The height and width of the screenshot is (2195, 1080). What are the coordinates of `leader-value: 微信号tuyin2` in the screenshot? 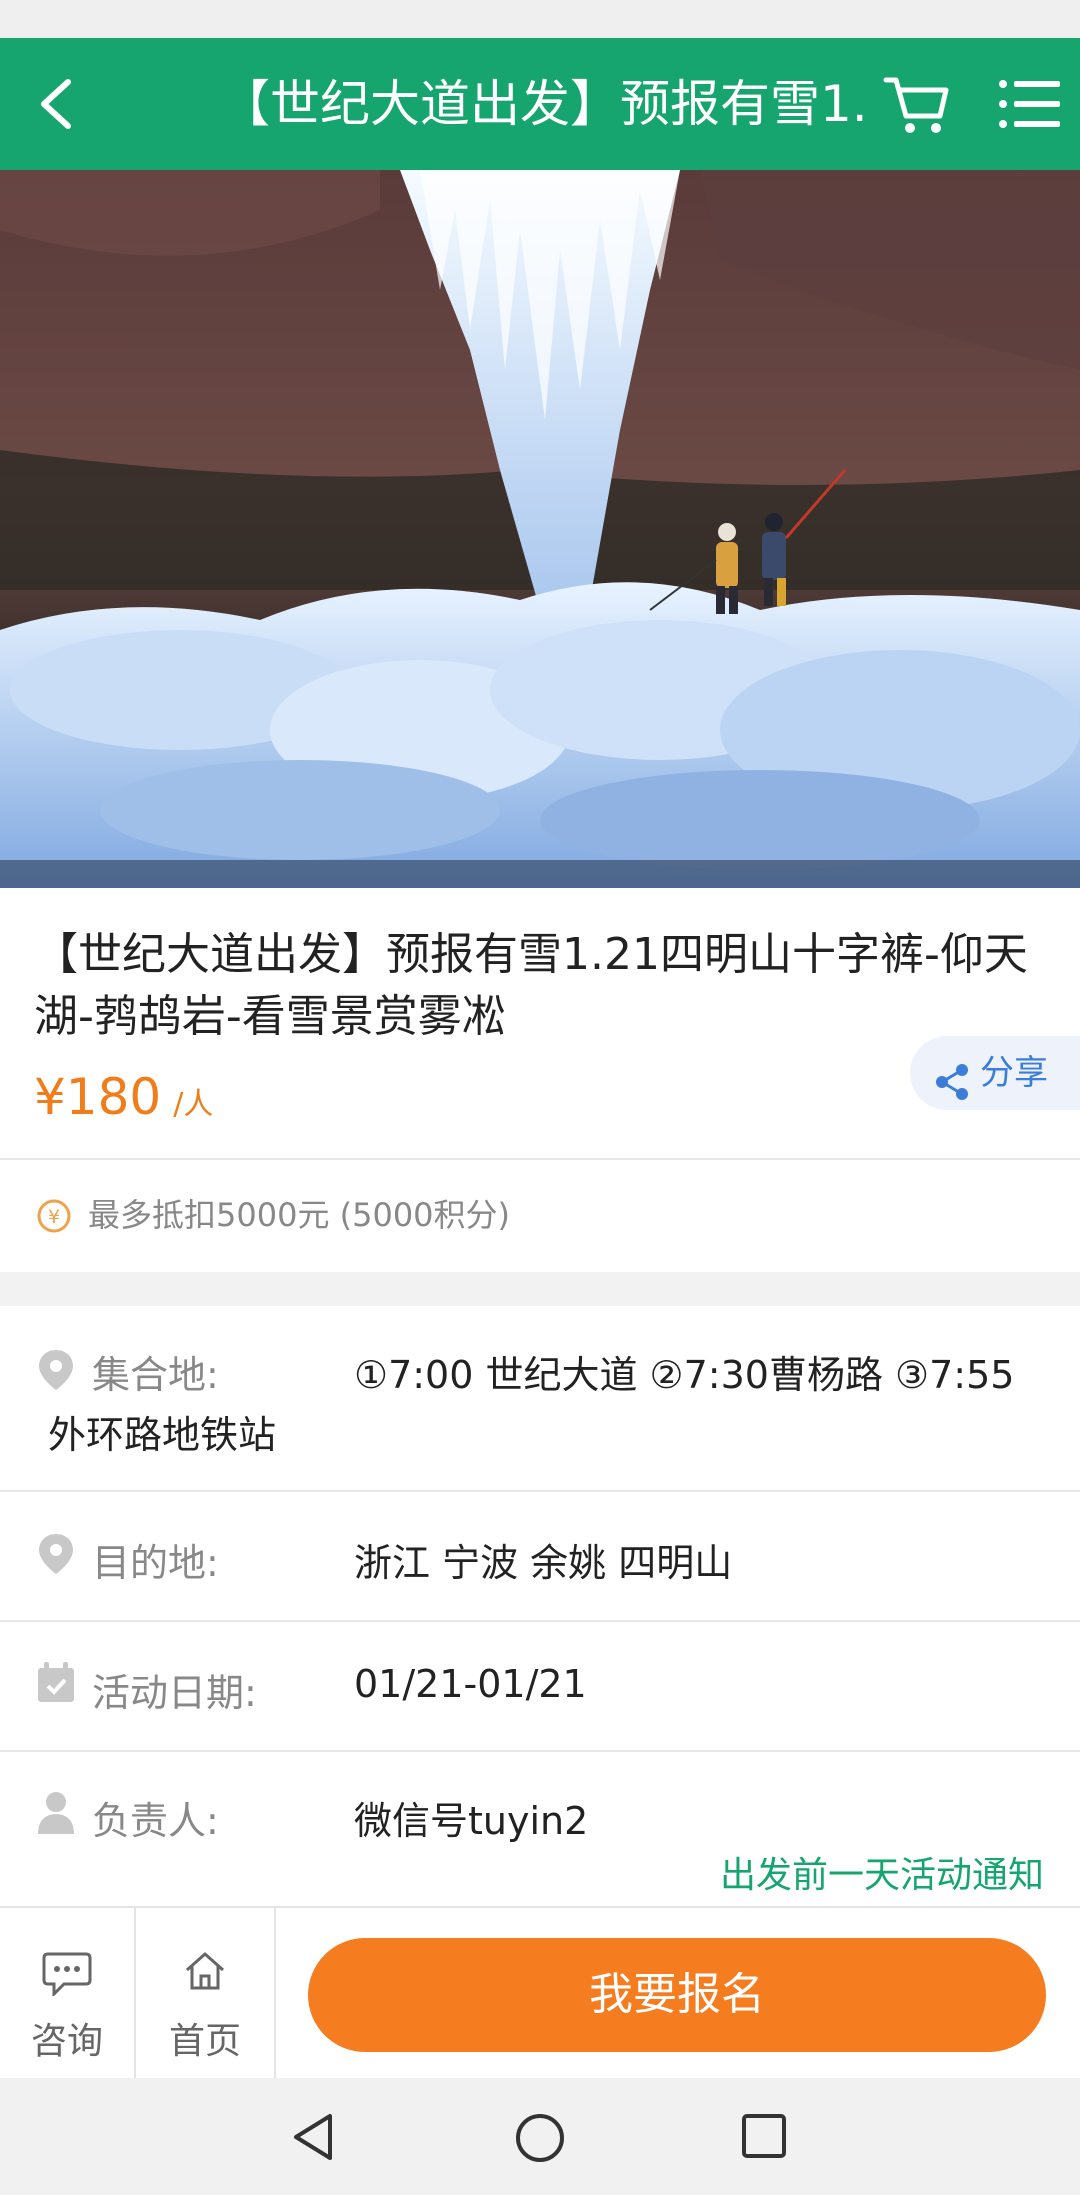 It's located at (471, 1821).